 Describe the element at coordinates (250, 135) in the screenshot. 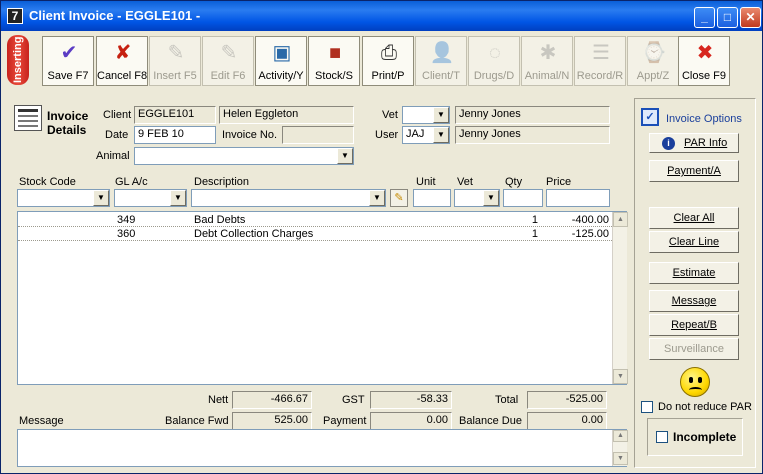

I see `invoice-no-label: Invoice No.` at that location.